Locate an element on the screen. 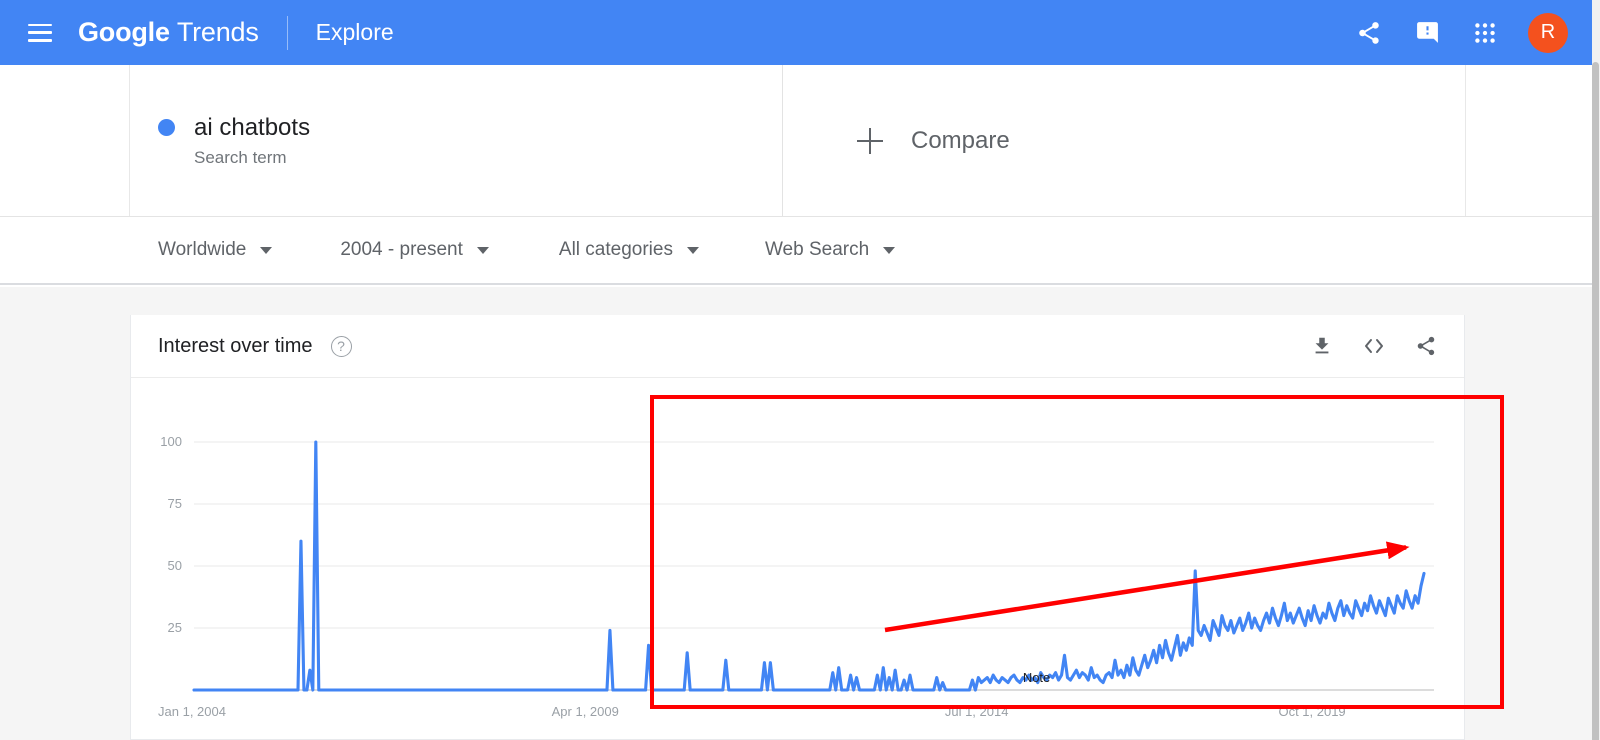  embed-code-icon is located at coordinates (1374, 346).